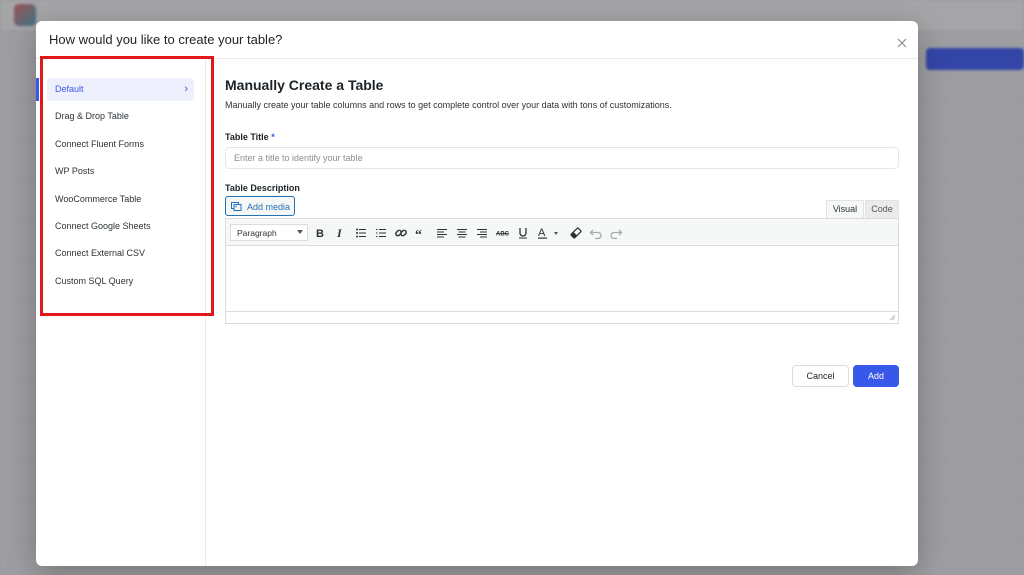  What do you see at coordinates (442, 233) in the screenshot?
I see `align-left-icon` at bounding box center [442, 233].